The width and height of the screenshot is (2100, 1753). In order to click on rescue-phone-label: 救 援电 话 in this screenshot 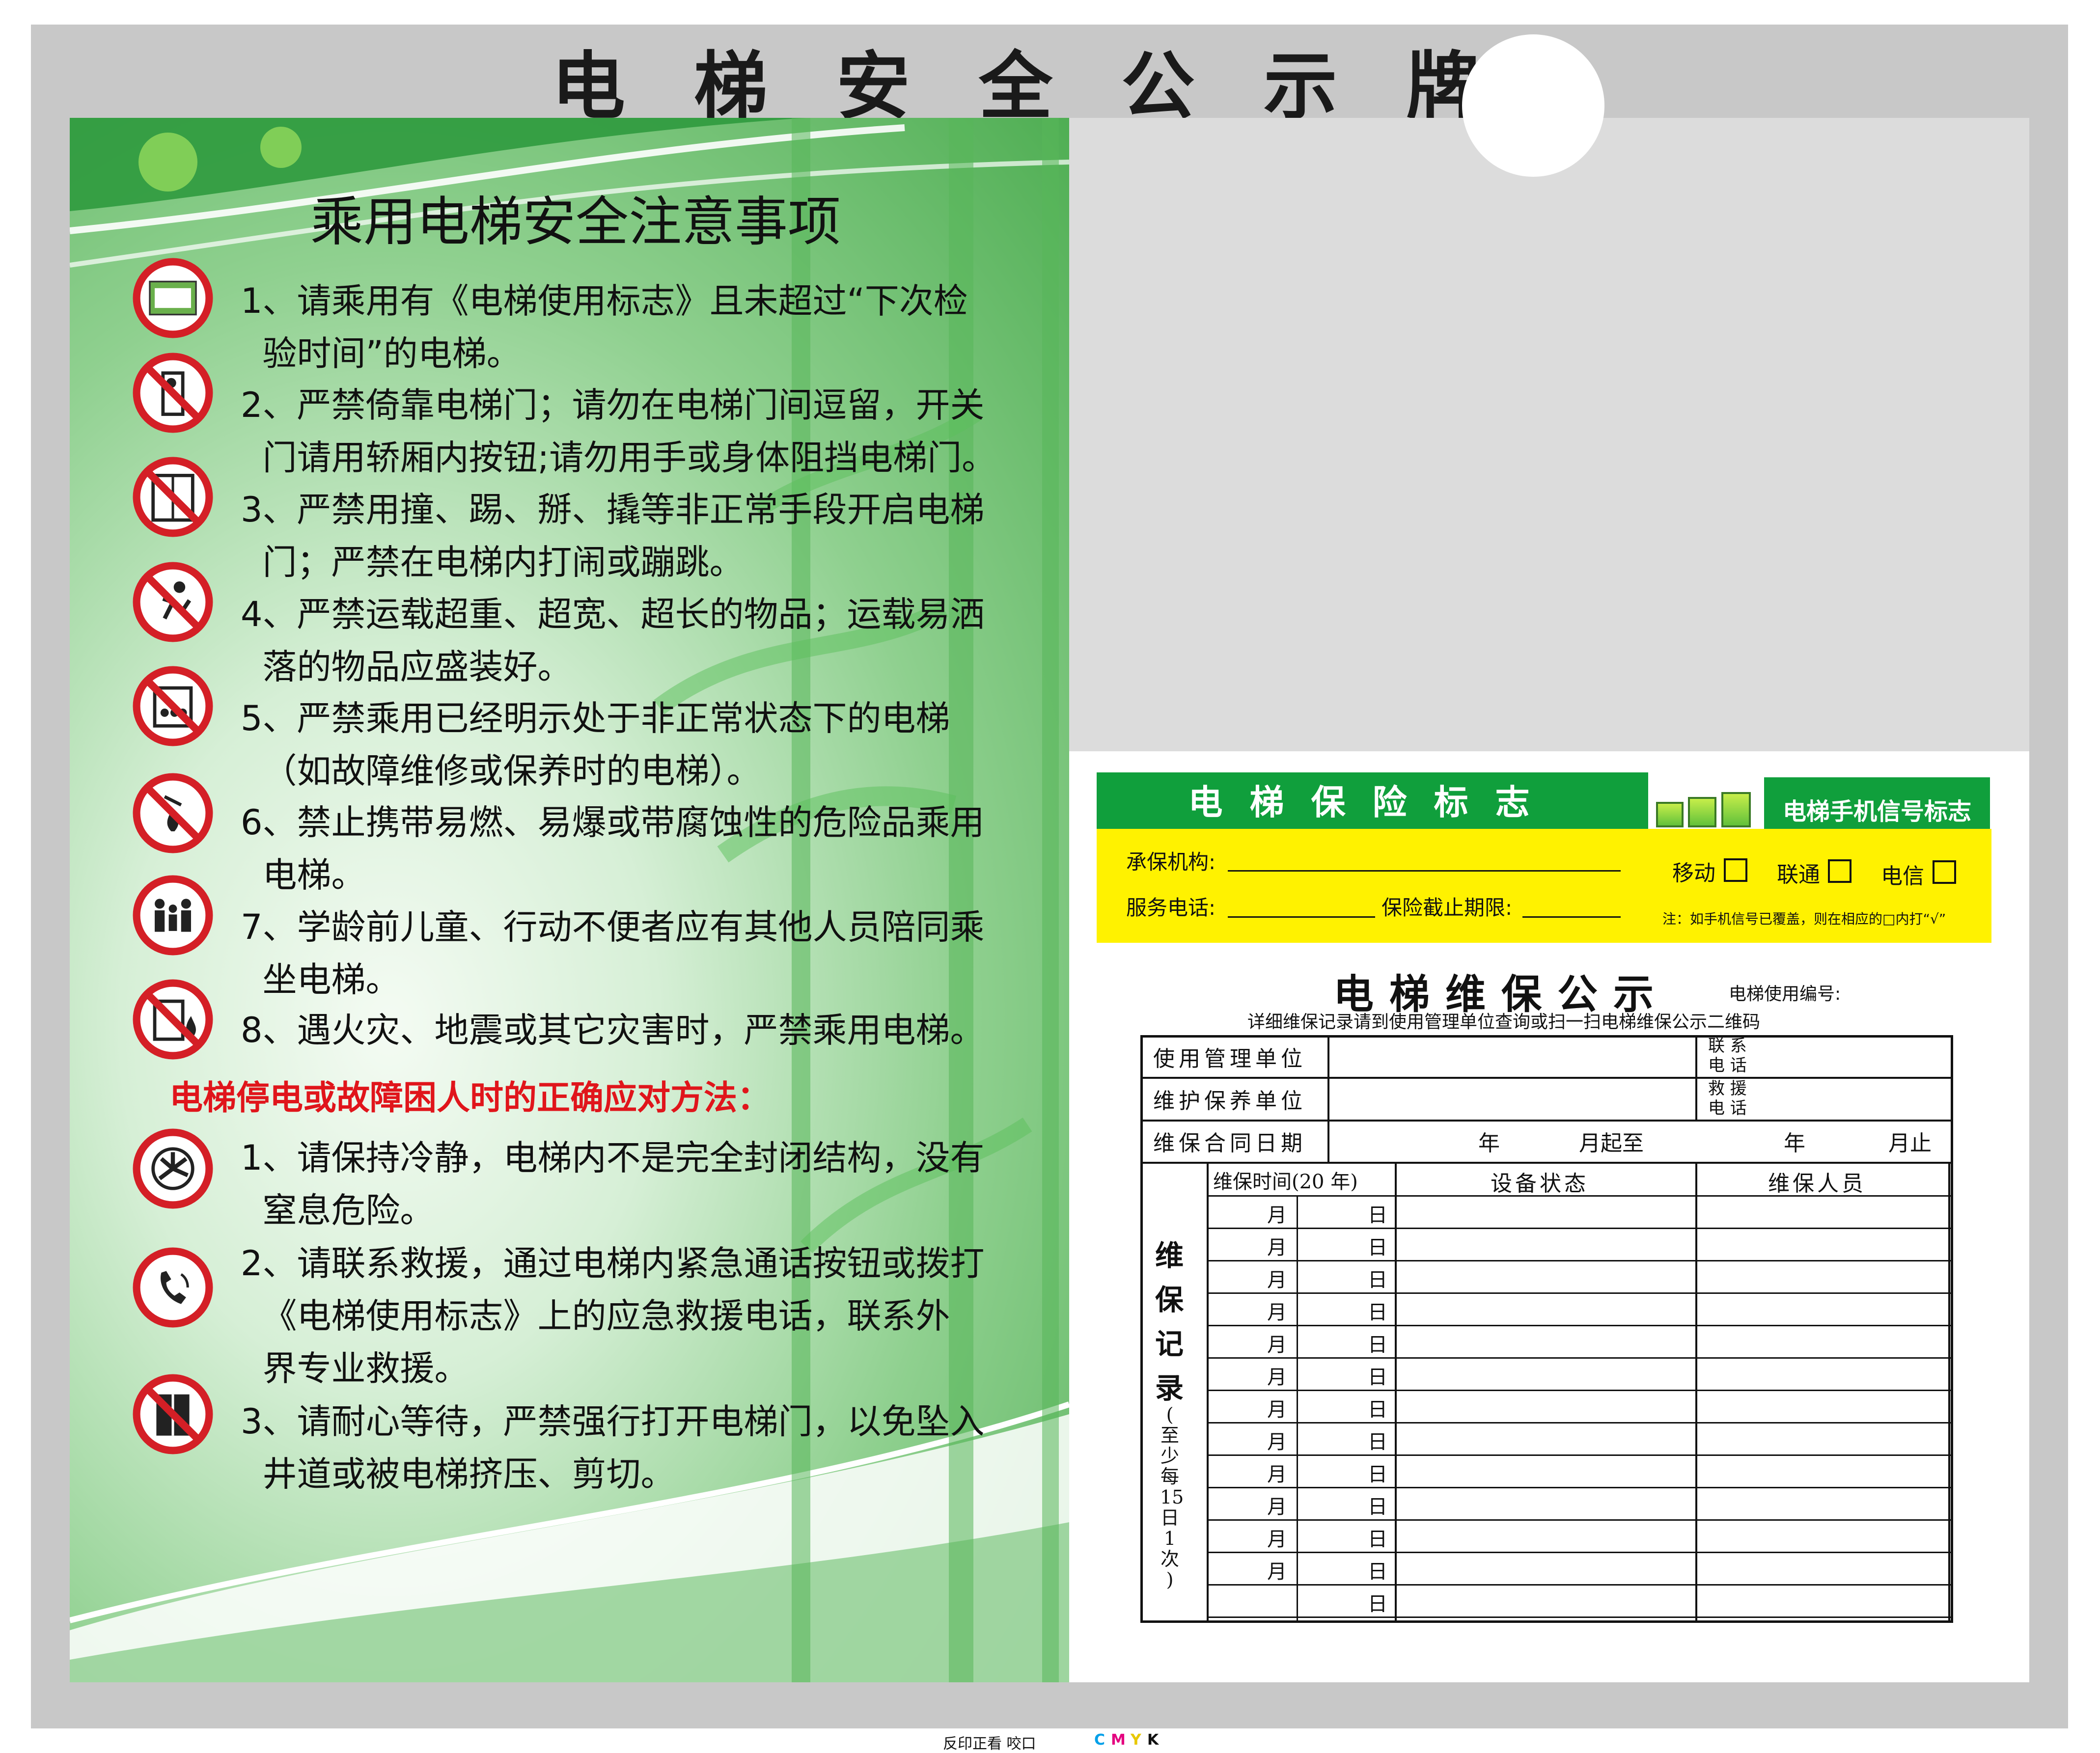, I will do `click(1727, 1098)`.